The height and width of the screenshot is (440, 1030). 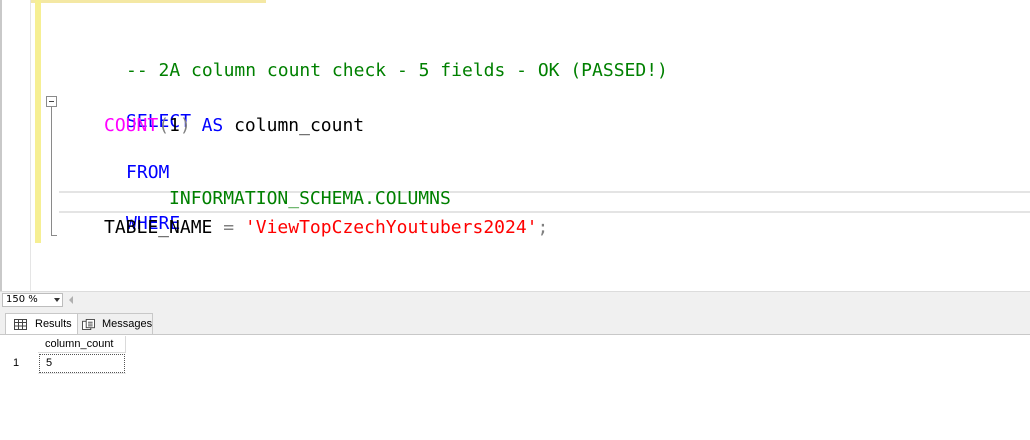 I want to click on messages-icon, so click(x=88, y=324).